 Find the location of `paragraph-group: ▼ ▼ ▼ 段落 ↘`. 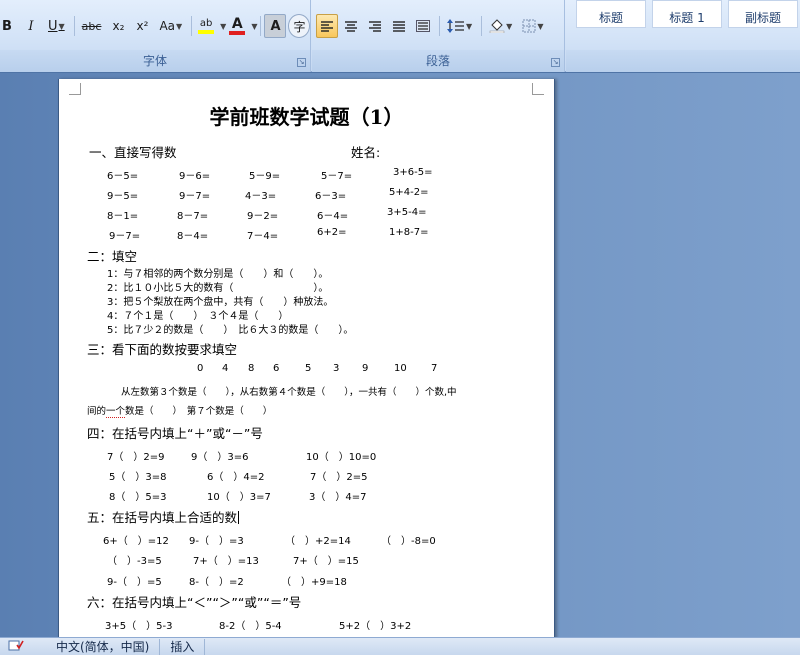

paragraph-group: ▼ ▼ ▼ 段落 ↘ is located at coordinates (438, 36).